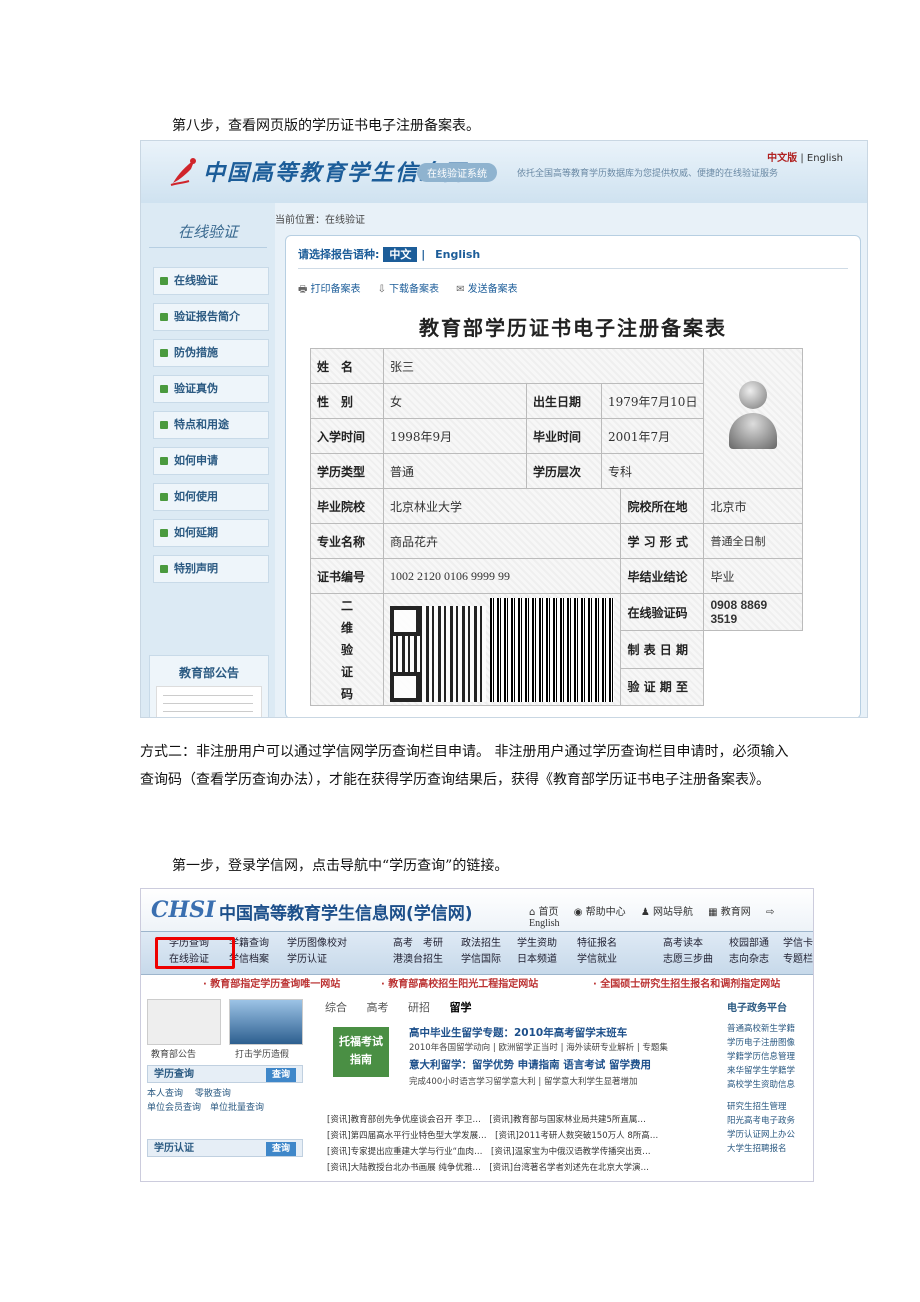 The height and width of the screenshot is (1302, 920). I want to click on notice-box: 教育部公告, so click(209, 686).